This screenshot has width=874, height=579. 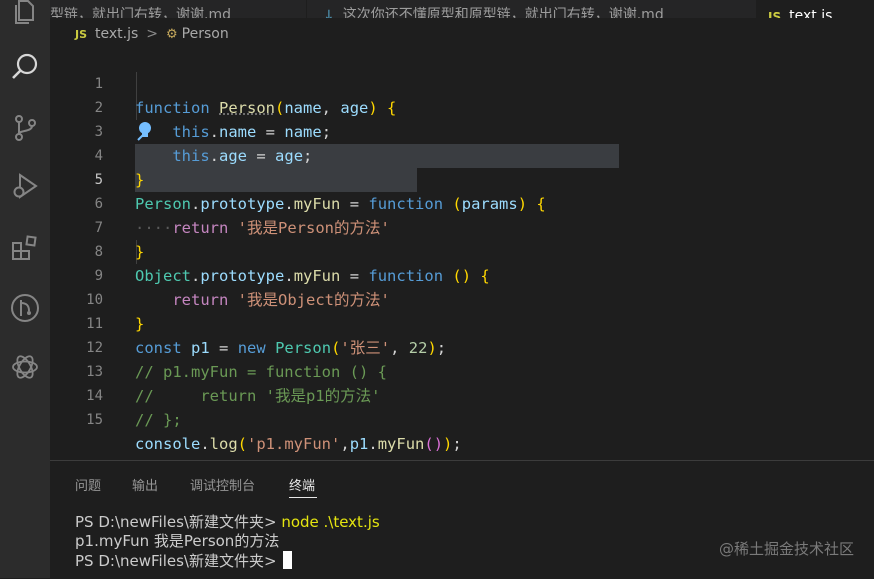 I want to click on code-line: 3 this.age = age;, so click(x=462, y=130).